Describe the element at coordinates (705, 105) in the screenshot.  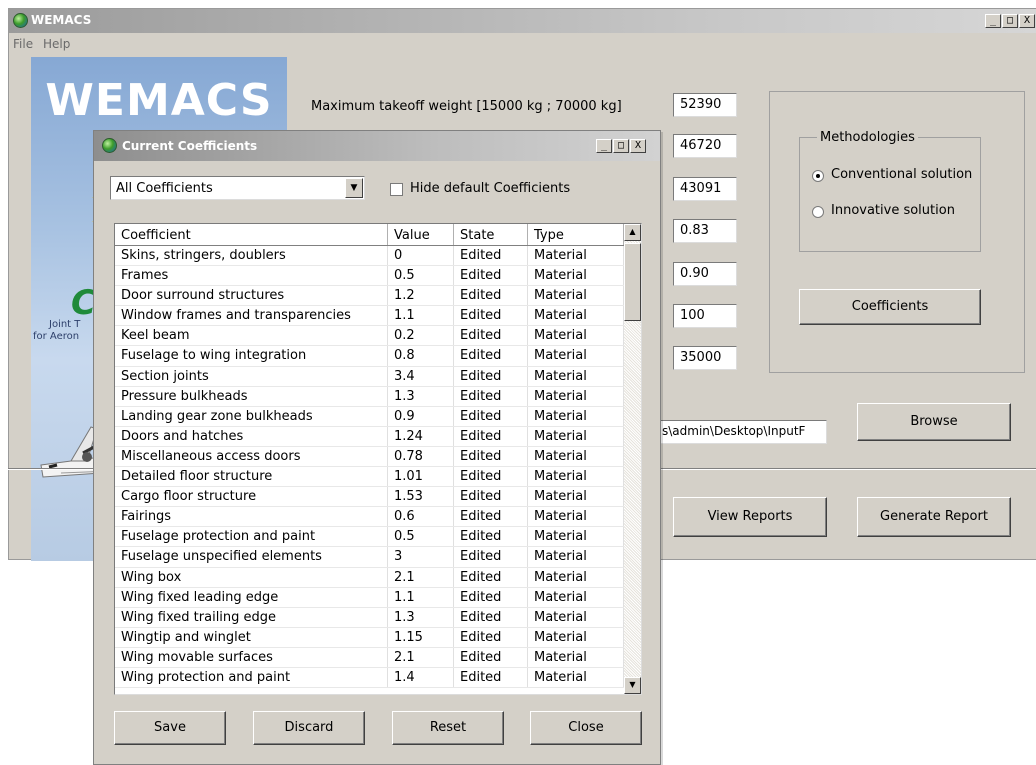
I see `mtow-input: 52390` at that location.